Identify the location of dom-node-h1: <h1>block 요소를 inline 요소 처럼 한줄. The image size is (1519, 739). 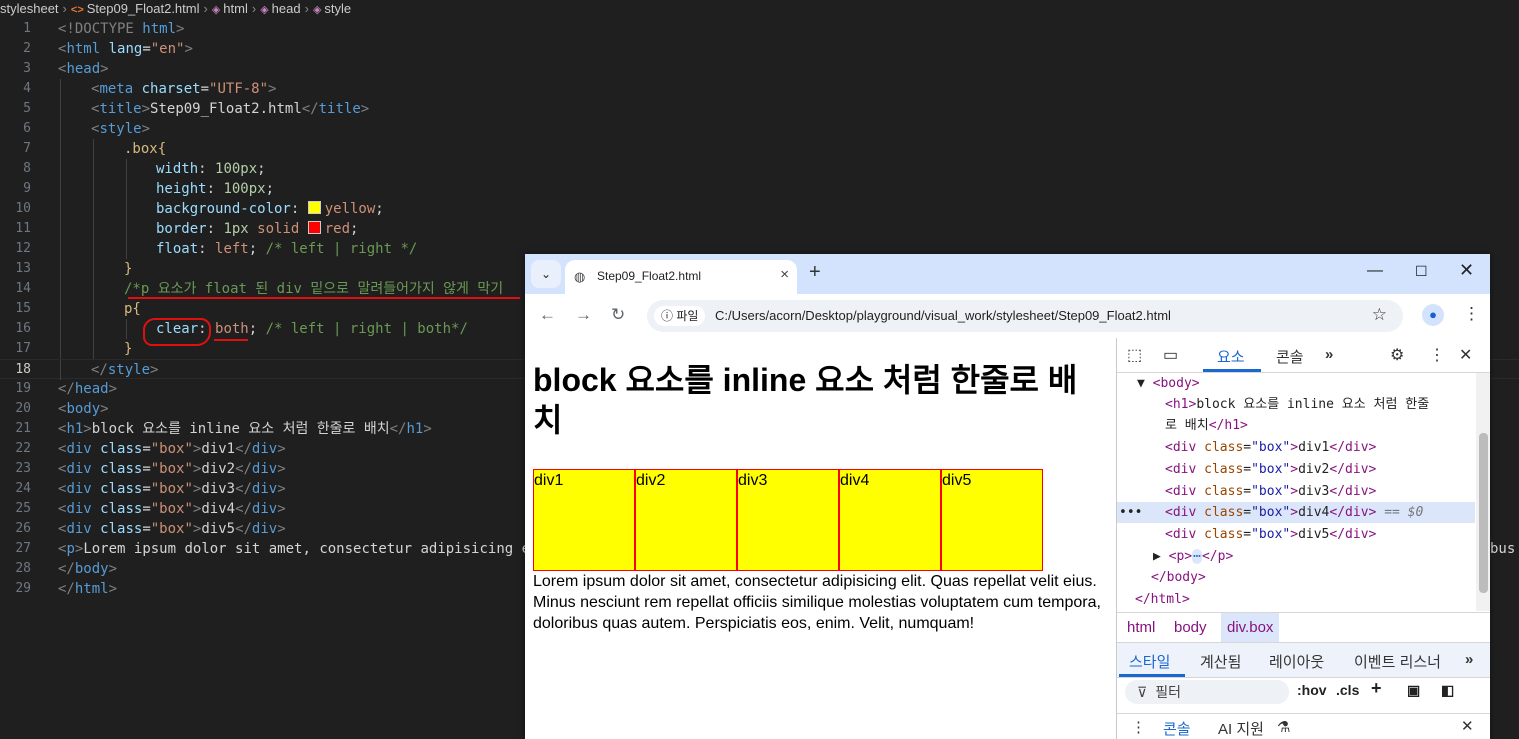
(1297, 404).